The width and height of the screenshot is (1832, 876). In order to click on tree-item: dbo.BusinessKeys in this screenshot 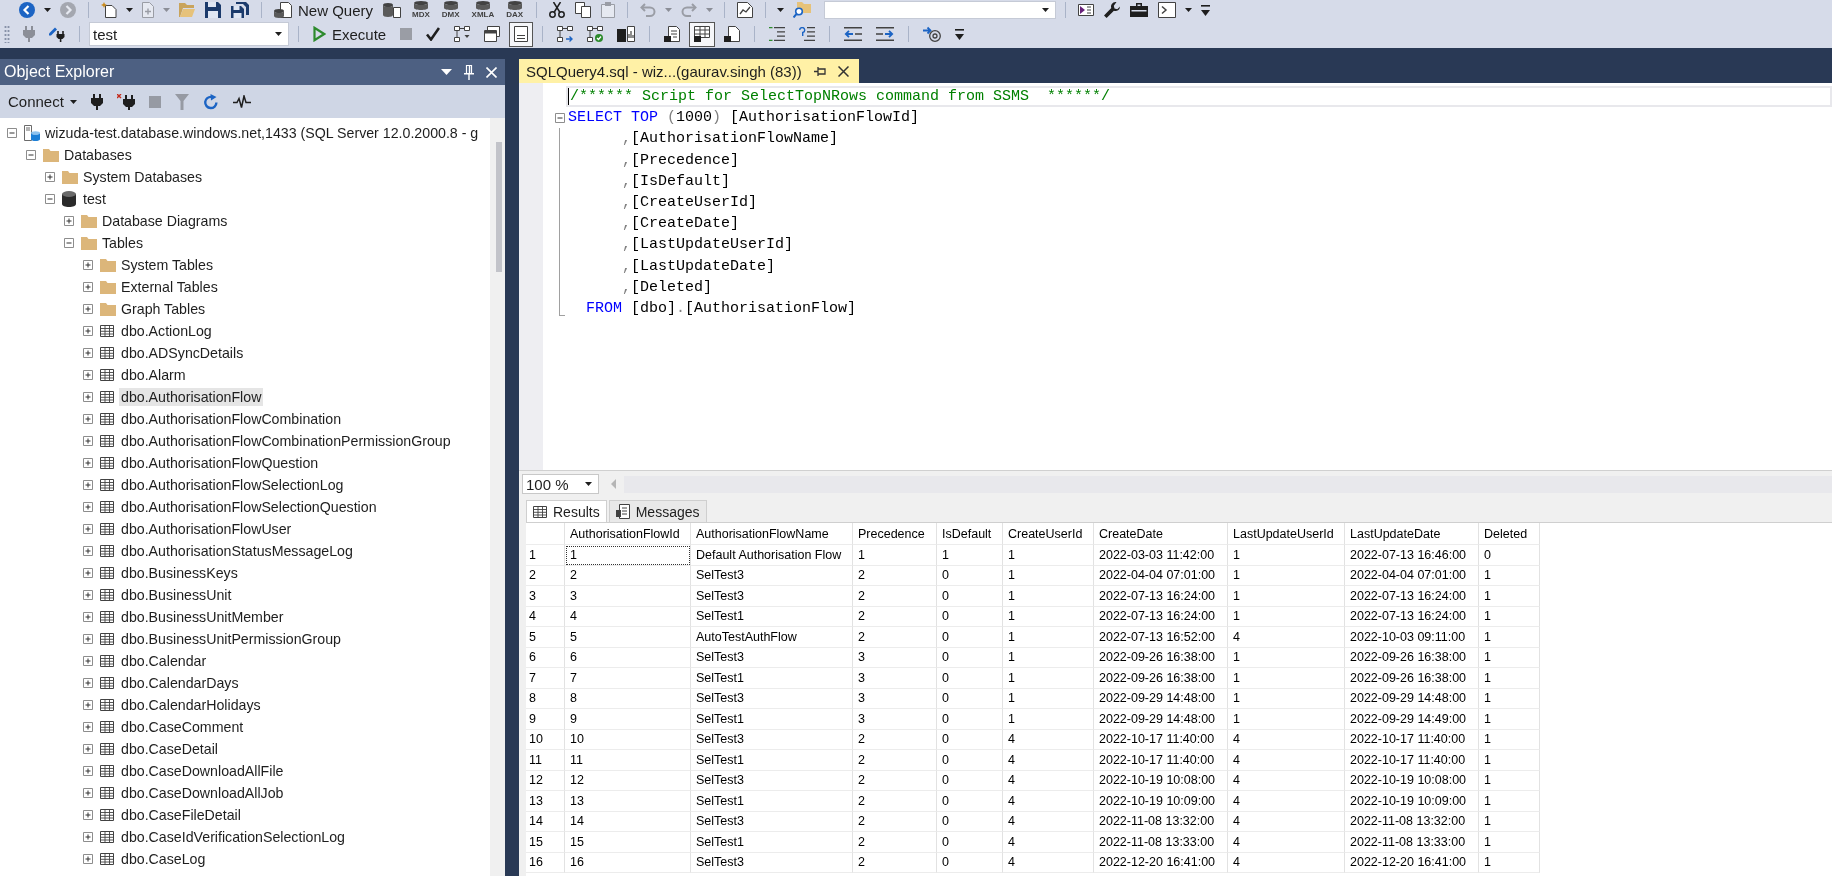, I will do `click(179, 573)`.